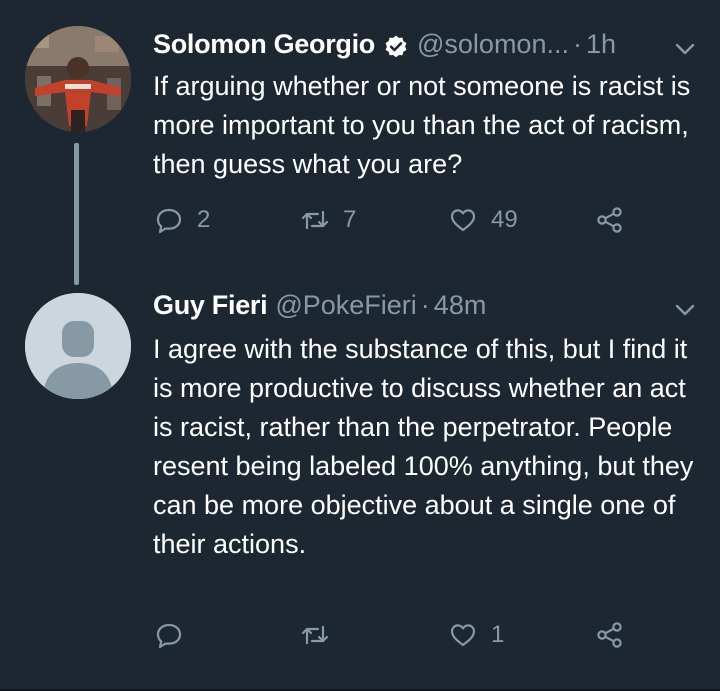 The image size is (720, 691). Describe the element at coordinates (498, 634) in the screenshot. I see `like-count: 1` at that location.